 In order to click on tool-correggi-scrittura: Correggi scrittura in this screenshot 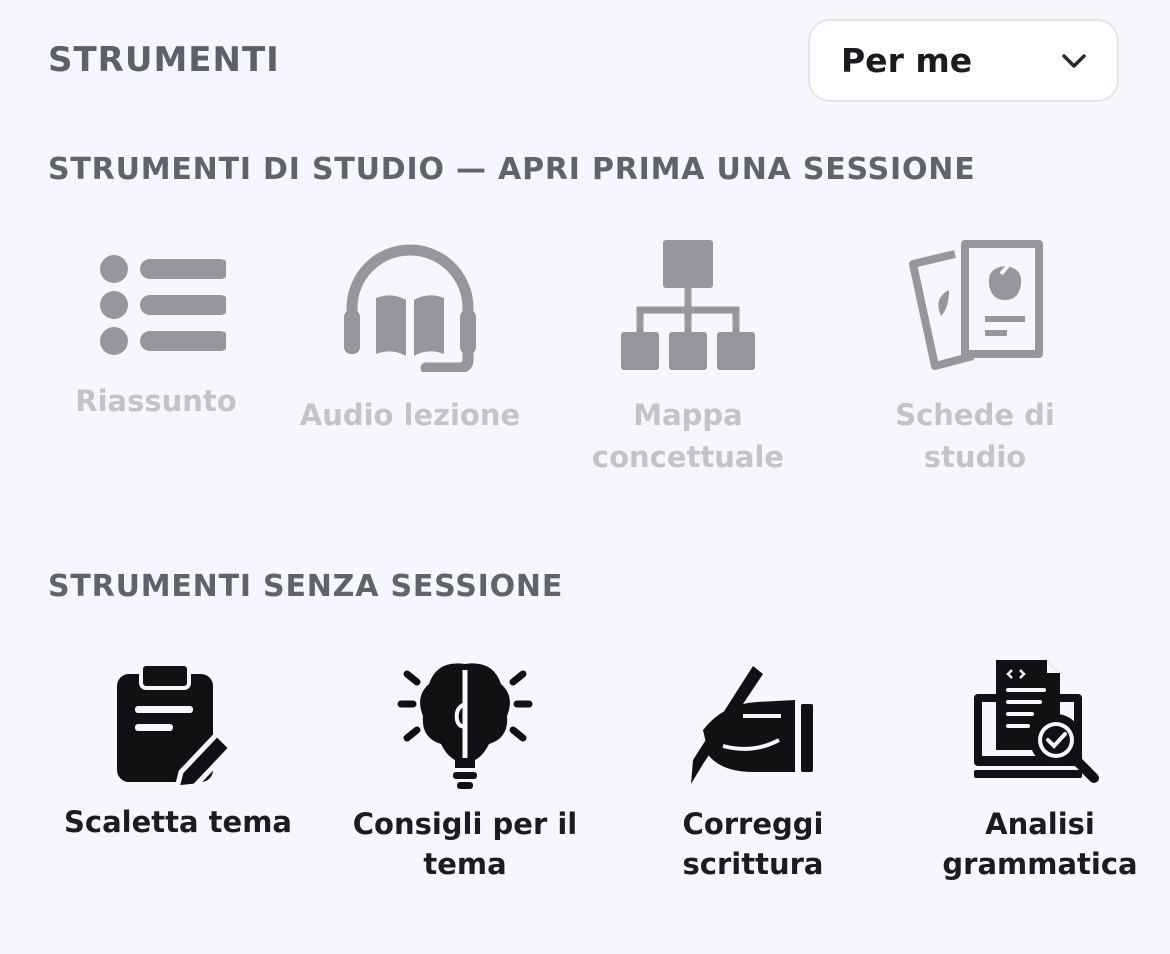, I will do `click(753, 772)`.